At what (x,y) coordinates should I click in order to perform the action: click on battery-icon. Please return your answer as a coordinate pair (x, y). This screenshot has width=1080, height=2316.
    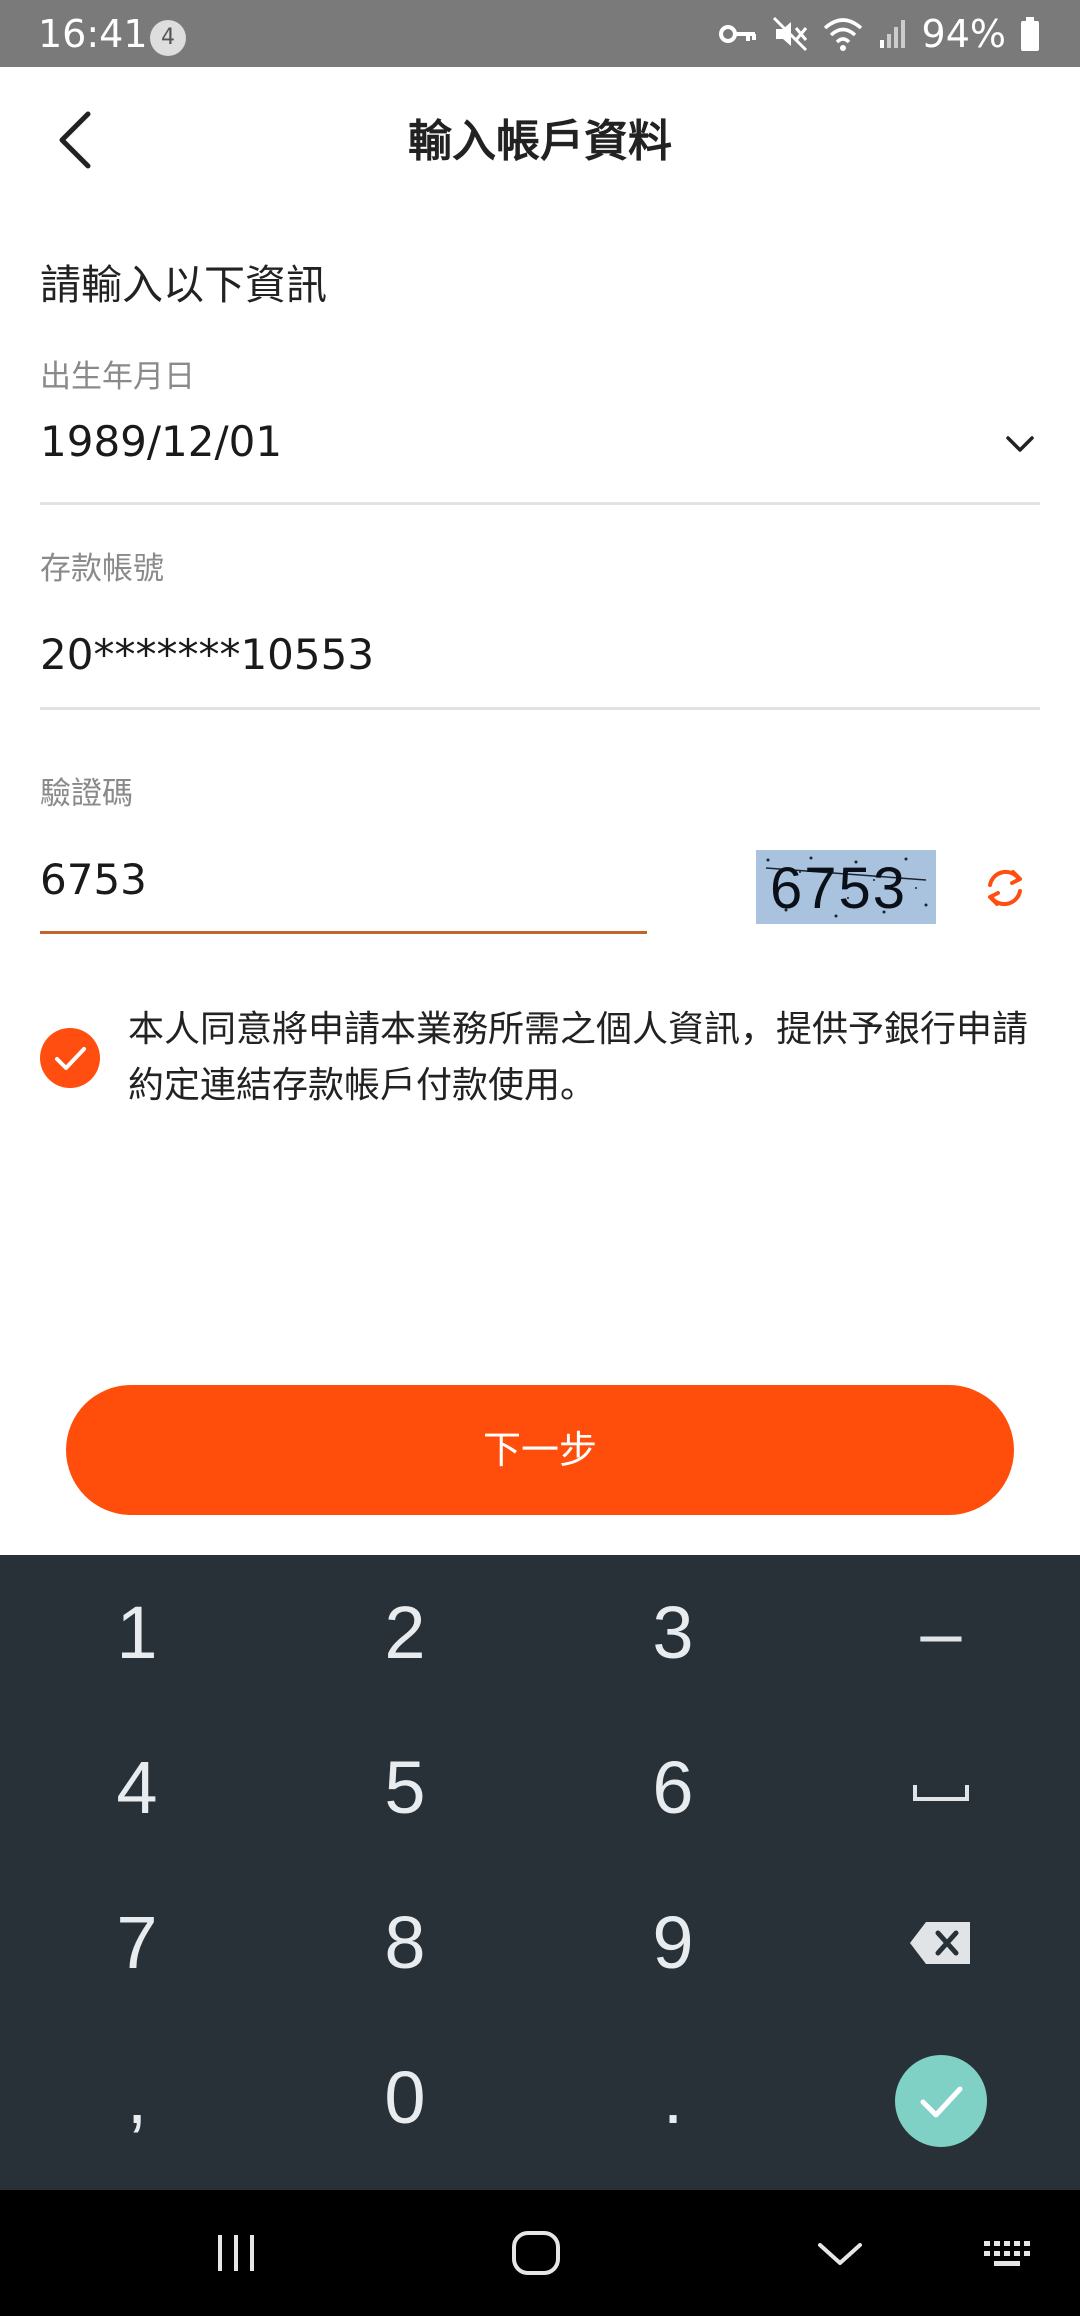
    Looking at the image, I should click on (1030, 34).